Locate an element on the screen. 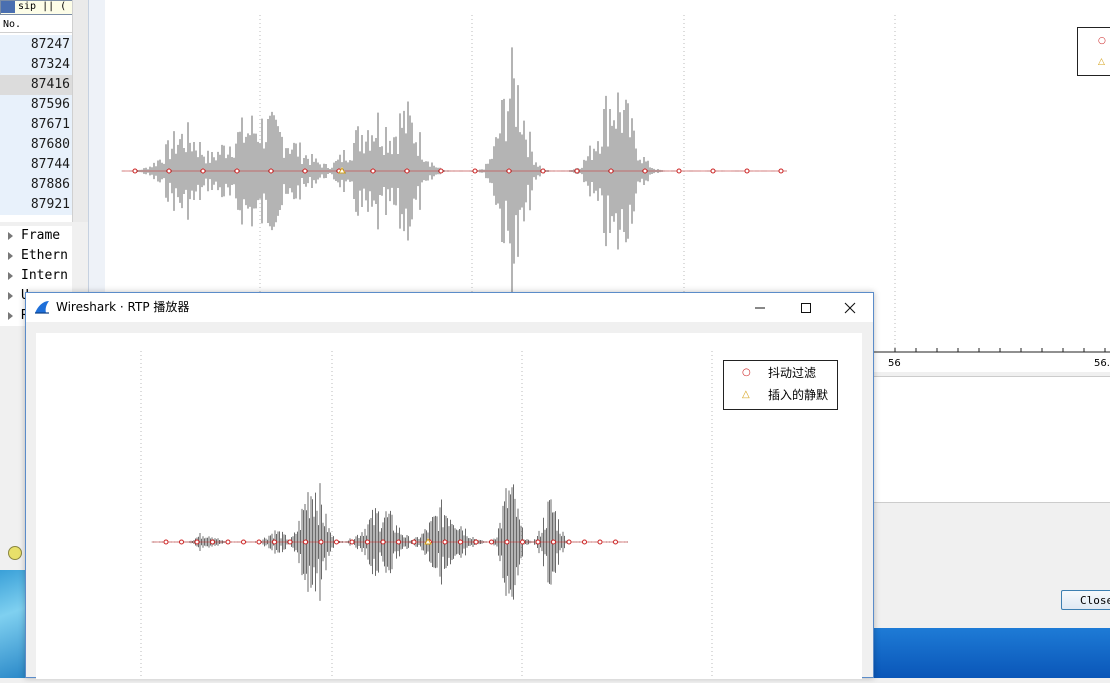 This screenshot has height=683, width=1110. display-filter-input: sip || ( is located at coordinates (37, 7).